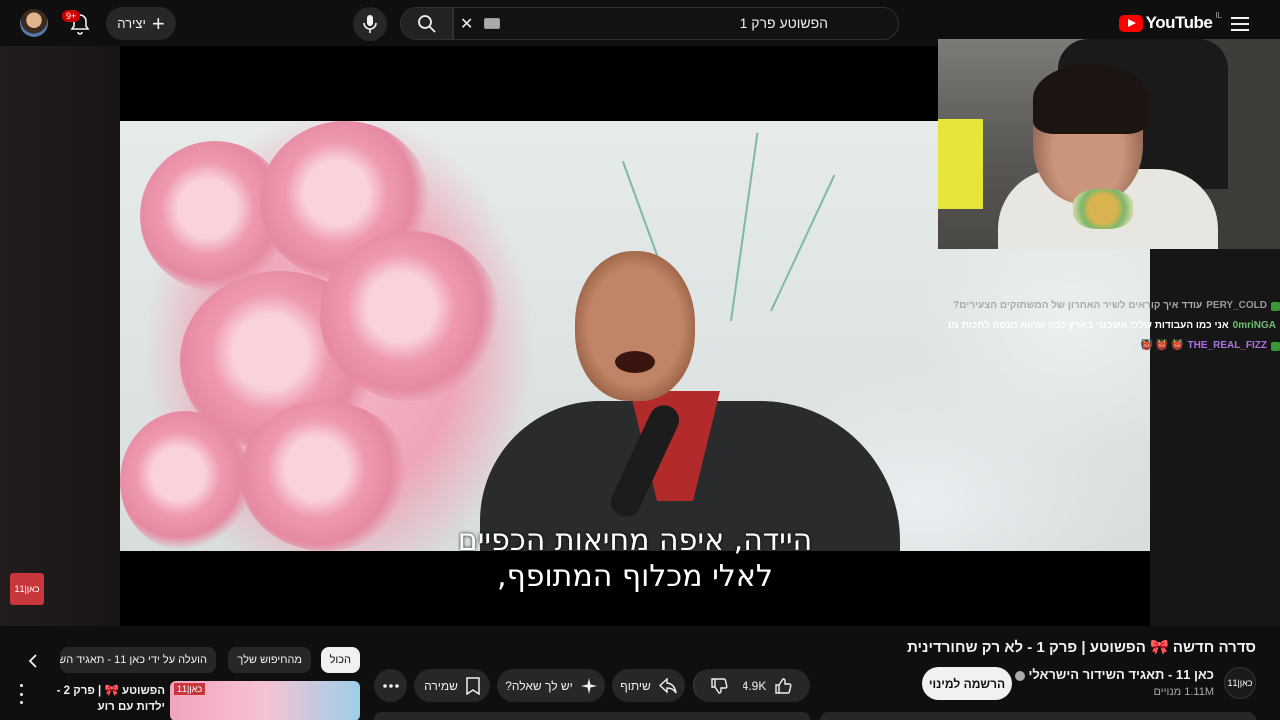 The image size is (1280, 720). I want to click on sparkle-icon, so click(588, 685).